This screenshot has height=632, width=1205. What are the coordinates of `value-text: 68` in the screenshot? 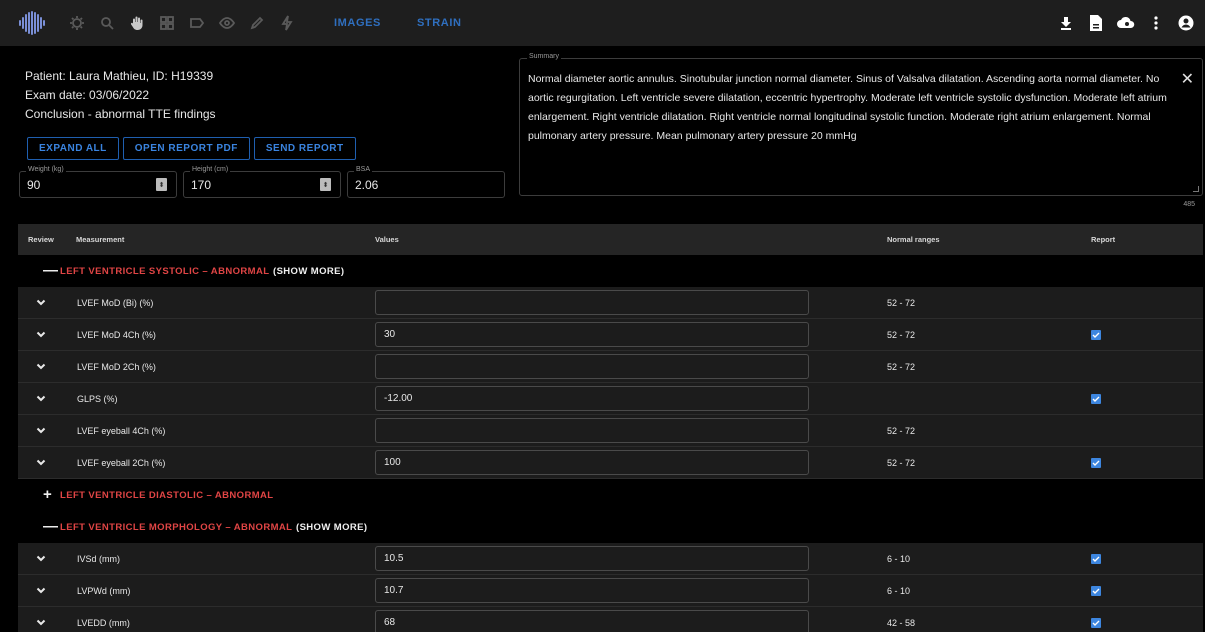 It's located at (390, 622).